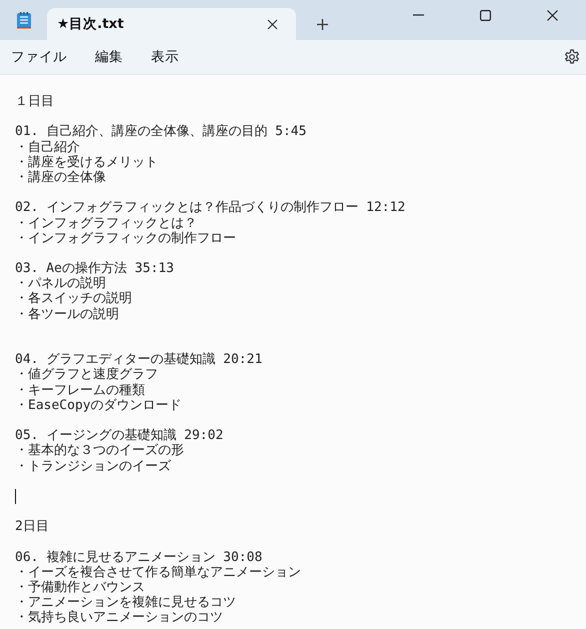 This screenshot has width=586, height=629. I want to click on text-cursor, so click(15, 496).